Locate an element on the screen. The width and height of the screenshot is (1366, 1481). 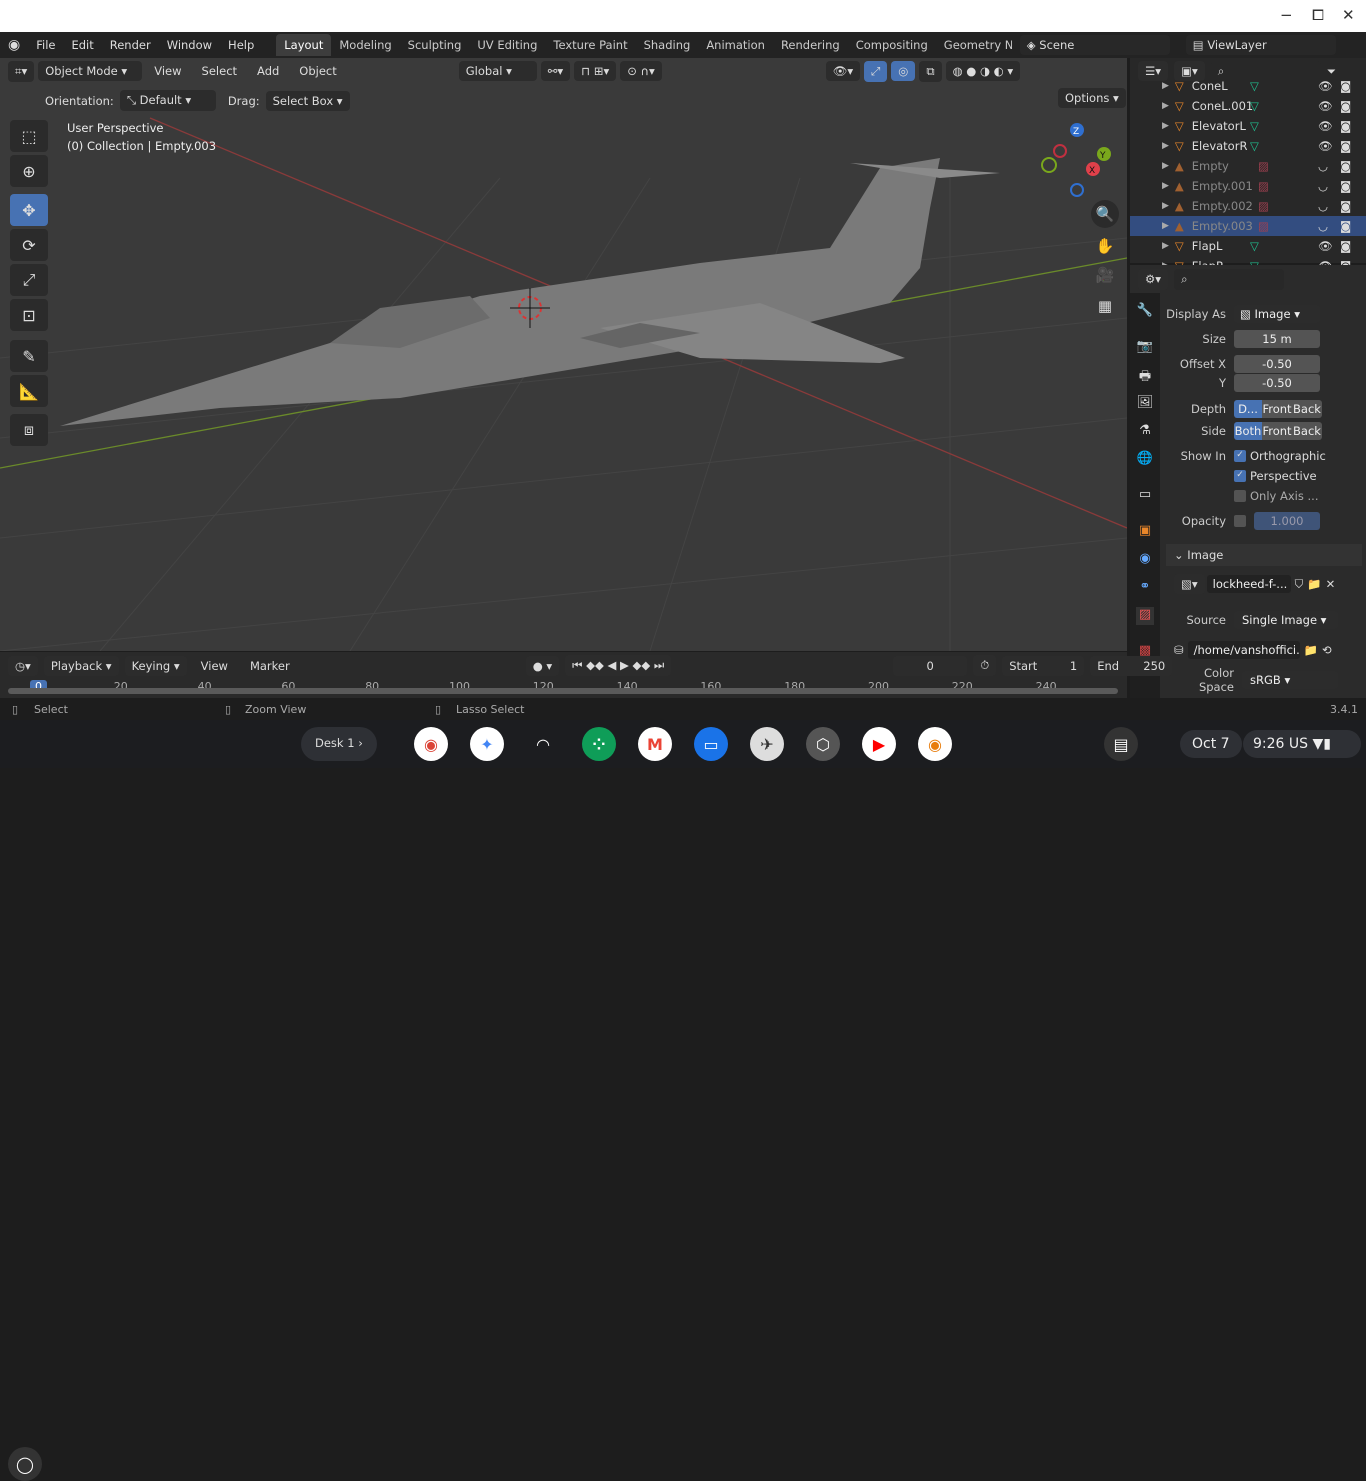
tab-rendering: Rendering is located at coordinates (810, 45).